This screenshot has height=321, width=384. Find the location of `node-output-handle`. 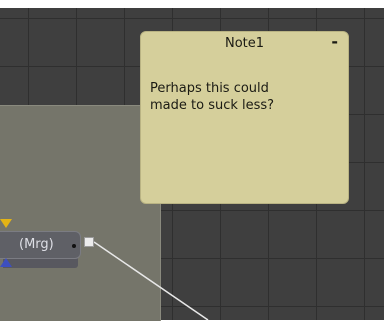

node-output-handle is located at coordinates (89, 242).